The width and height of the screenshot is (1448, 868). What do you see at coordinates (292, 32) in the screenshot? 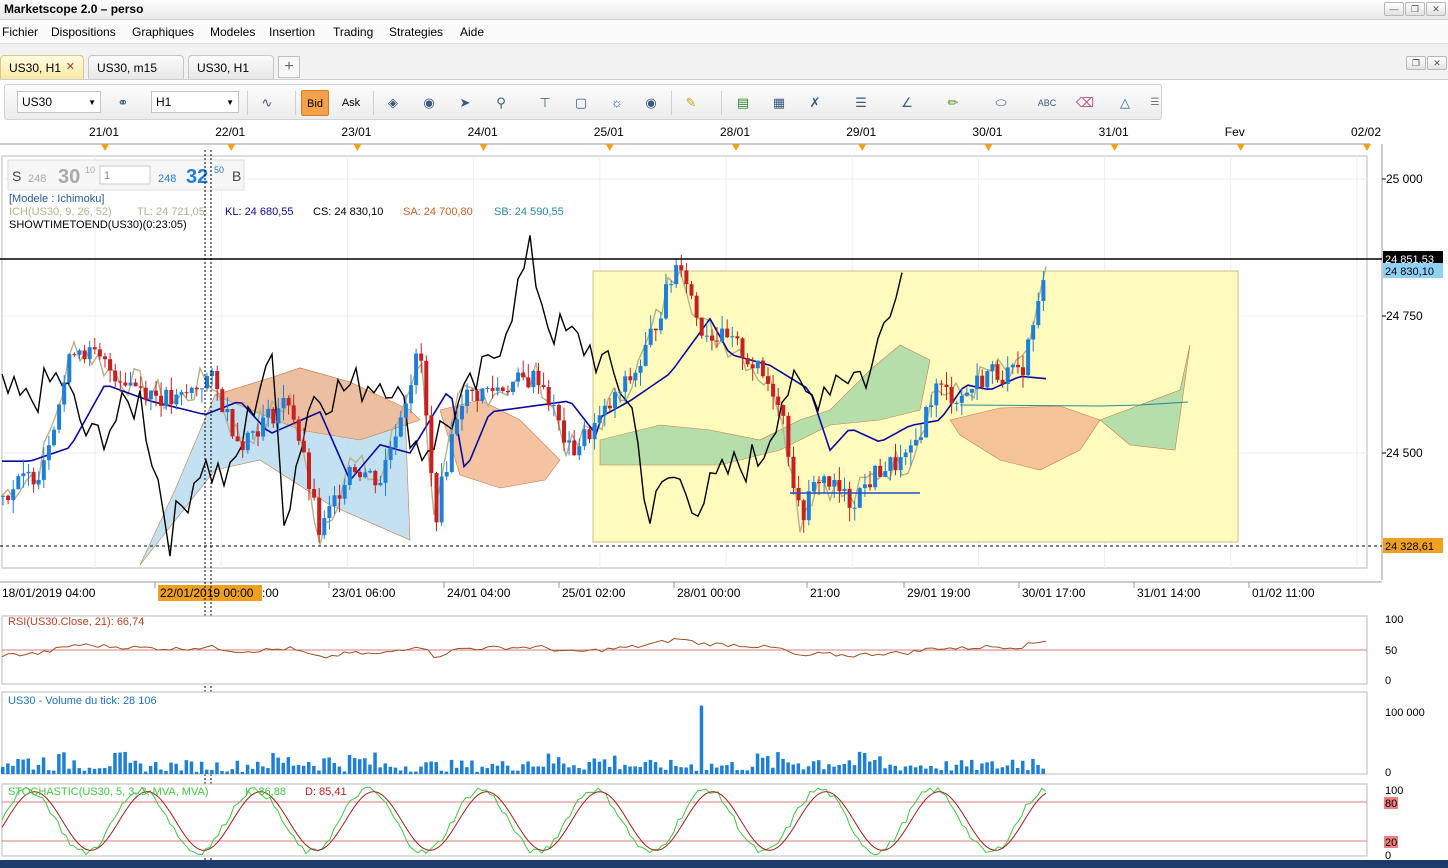
I see `menu-insertion: Insertion` at bounding box center [292, 32].